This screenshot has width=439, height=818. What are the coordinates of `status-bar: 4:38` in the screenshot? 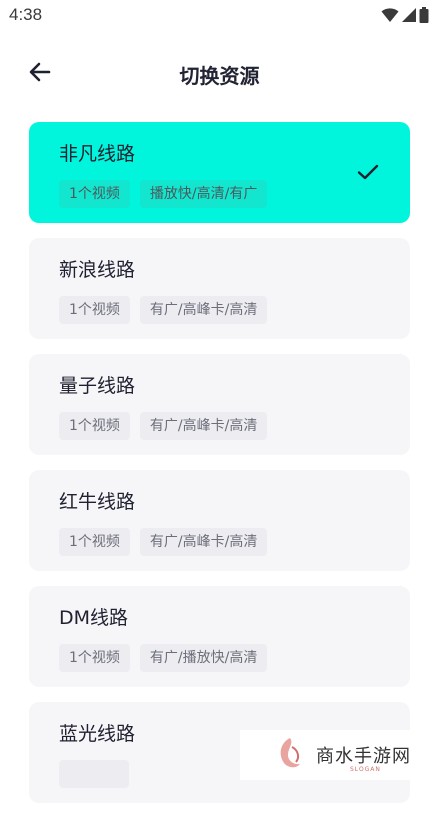 It's located at (219, 15).